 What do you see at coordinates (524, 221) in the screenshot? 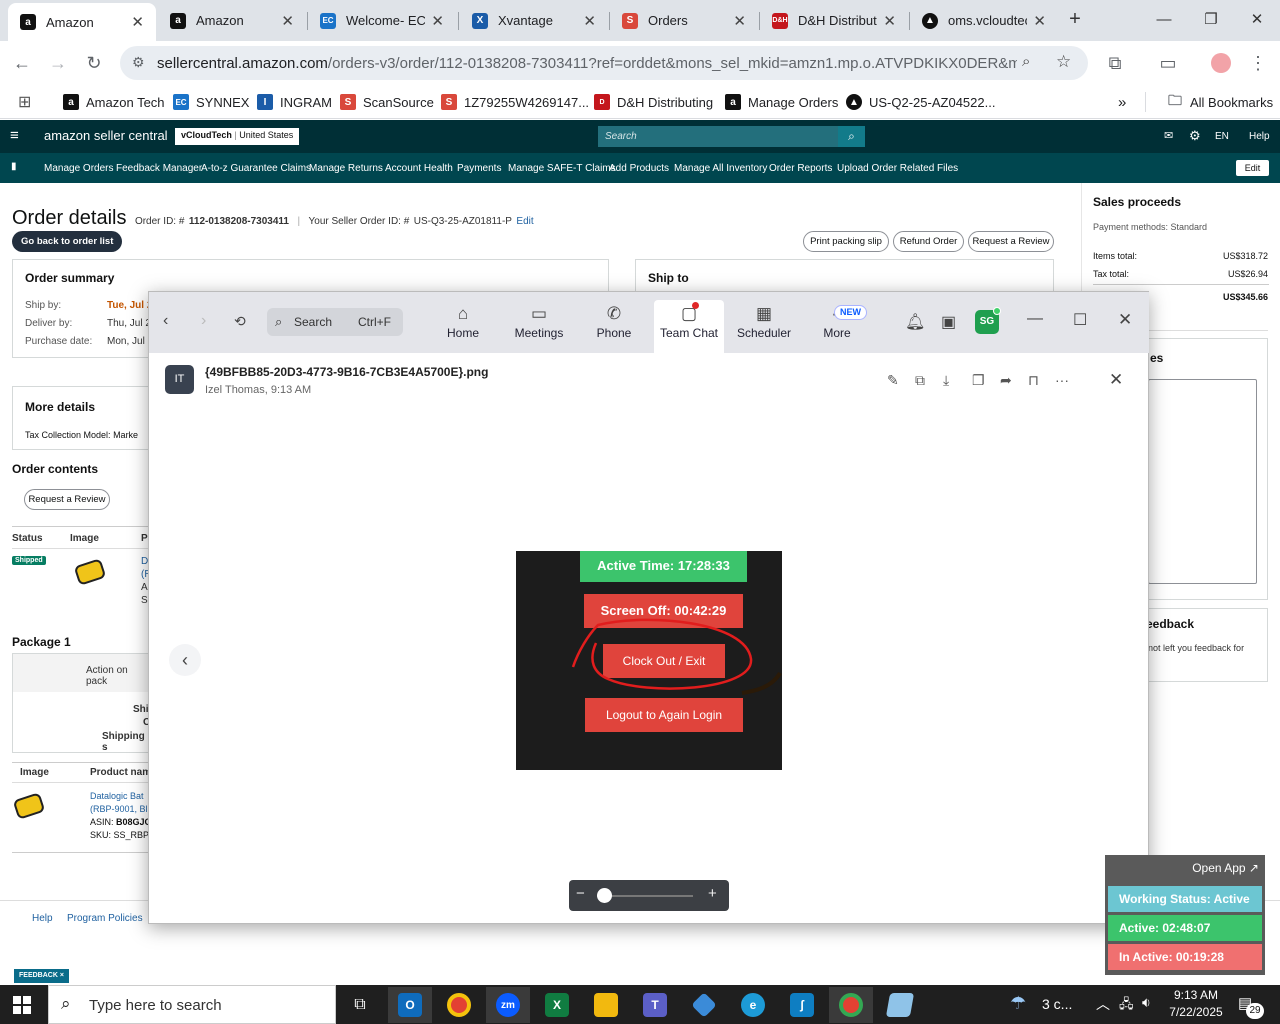
I see `edit-seller-order-link: Edit` at bounding box center [524, 221].